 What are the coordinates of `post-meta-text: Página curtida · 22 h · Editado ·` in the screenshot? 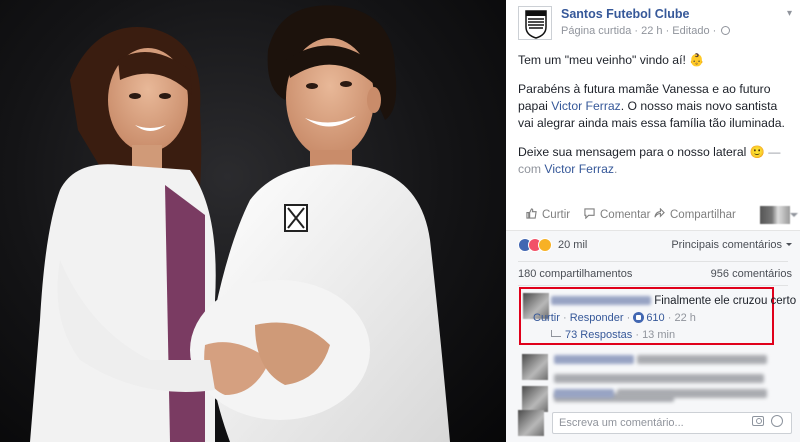 It's located at (639, 31).